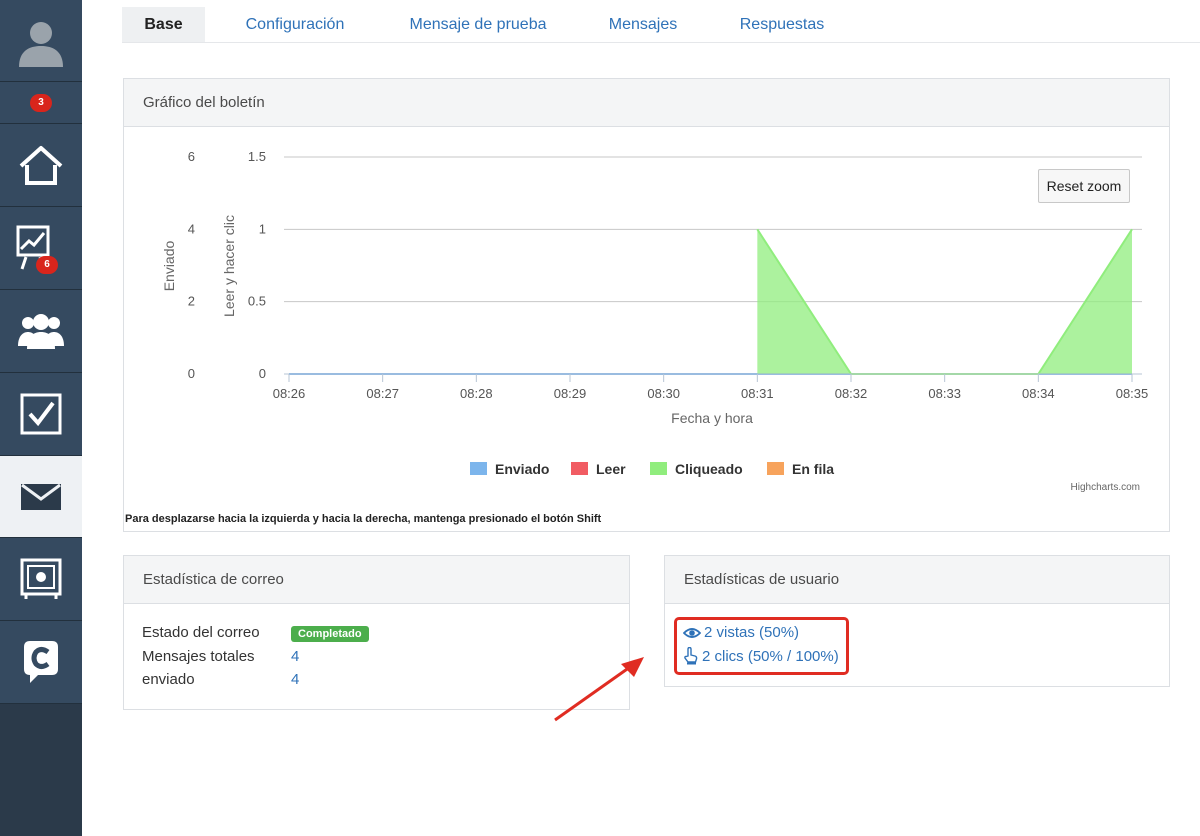 The image size is (1200, 836). I want to click on sidebar-item-mail, so click(41, 497).